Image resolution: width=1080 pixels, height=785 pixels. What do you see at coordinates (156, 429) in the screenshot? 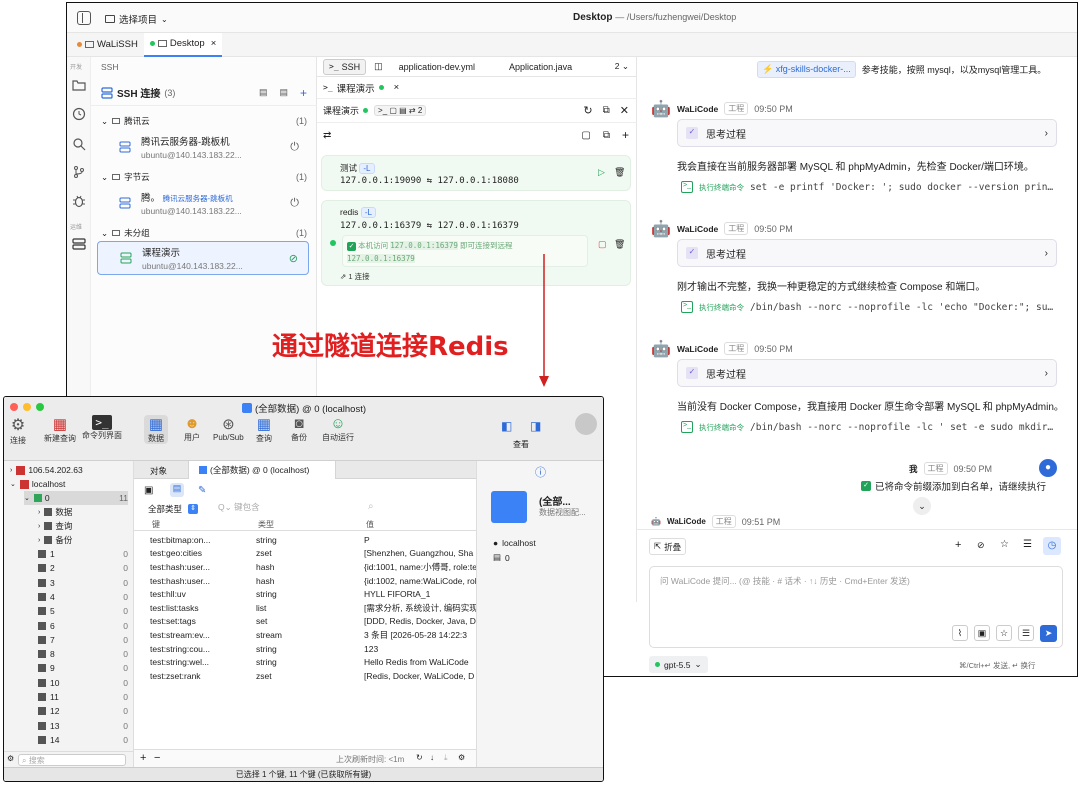
I see `toolbar-data: ▦ 数据` at bounding box center [156, 429].